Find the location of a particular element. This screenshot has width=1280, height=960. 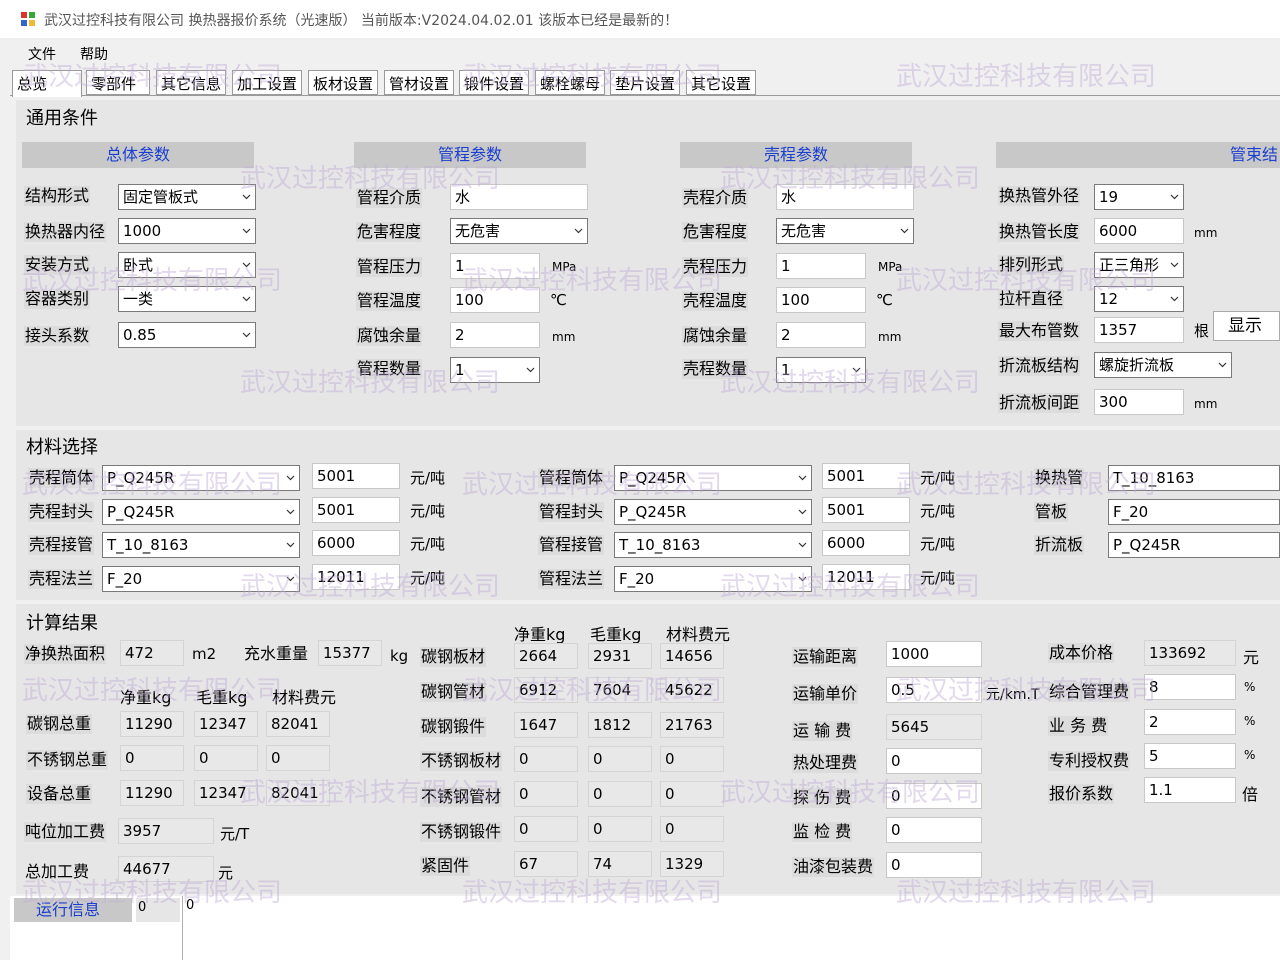

rod-select: 12 is located at coordinates (1139, 299).